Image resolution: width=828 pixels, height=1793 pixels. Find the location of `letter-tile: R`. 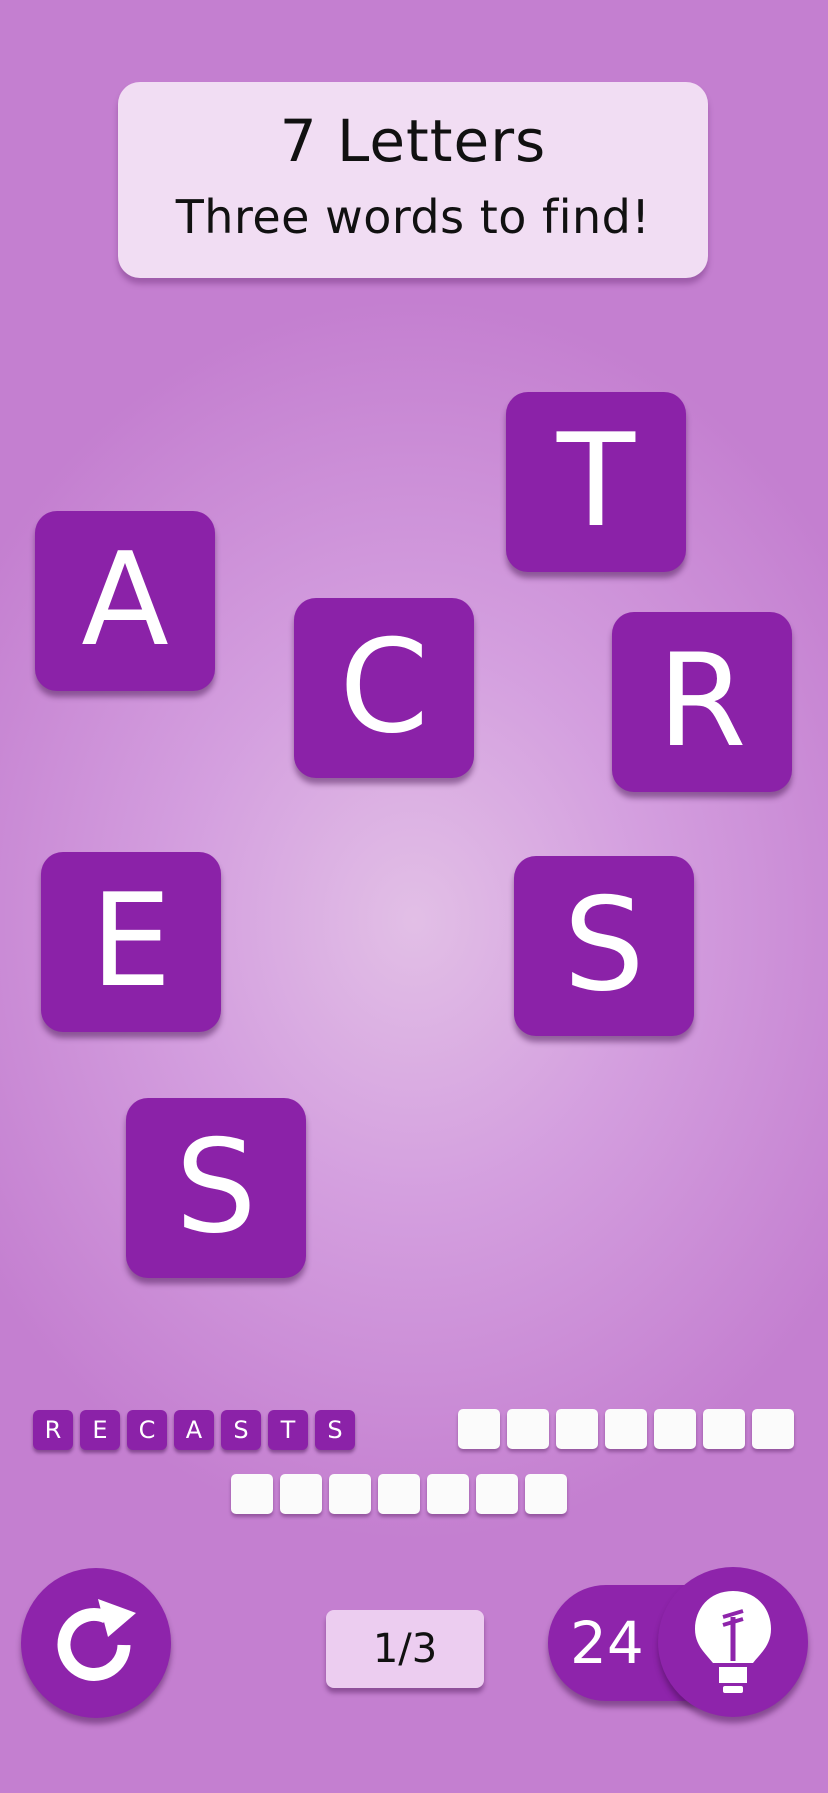

letter-tile: R is located at coordinates (702, 702).